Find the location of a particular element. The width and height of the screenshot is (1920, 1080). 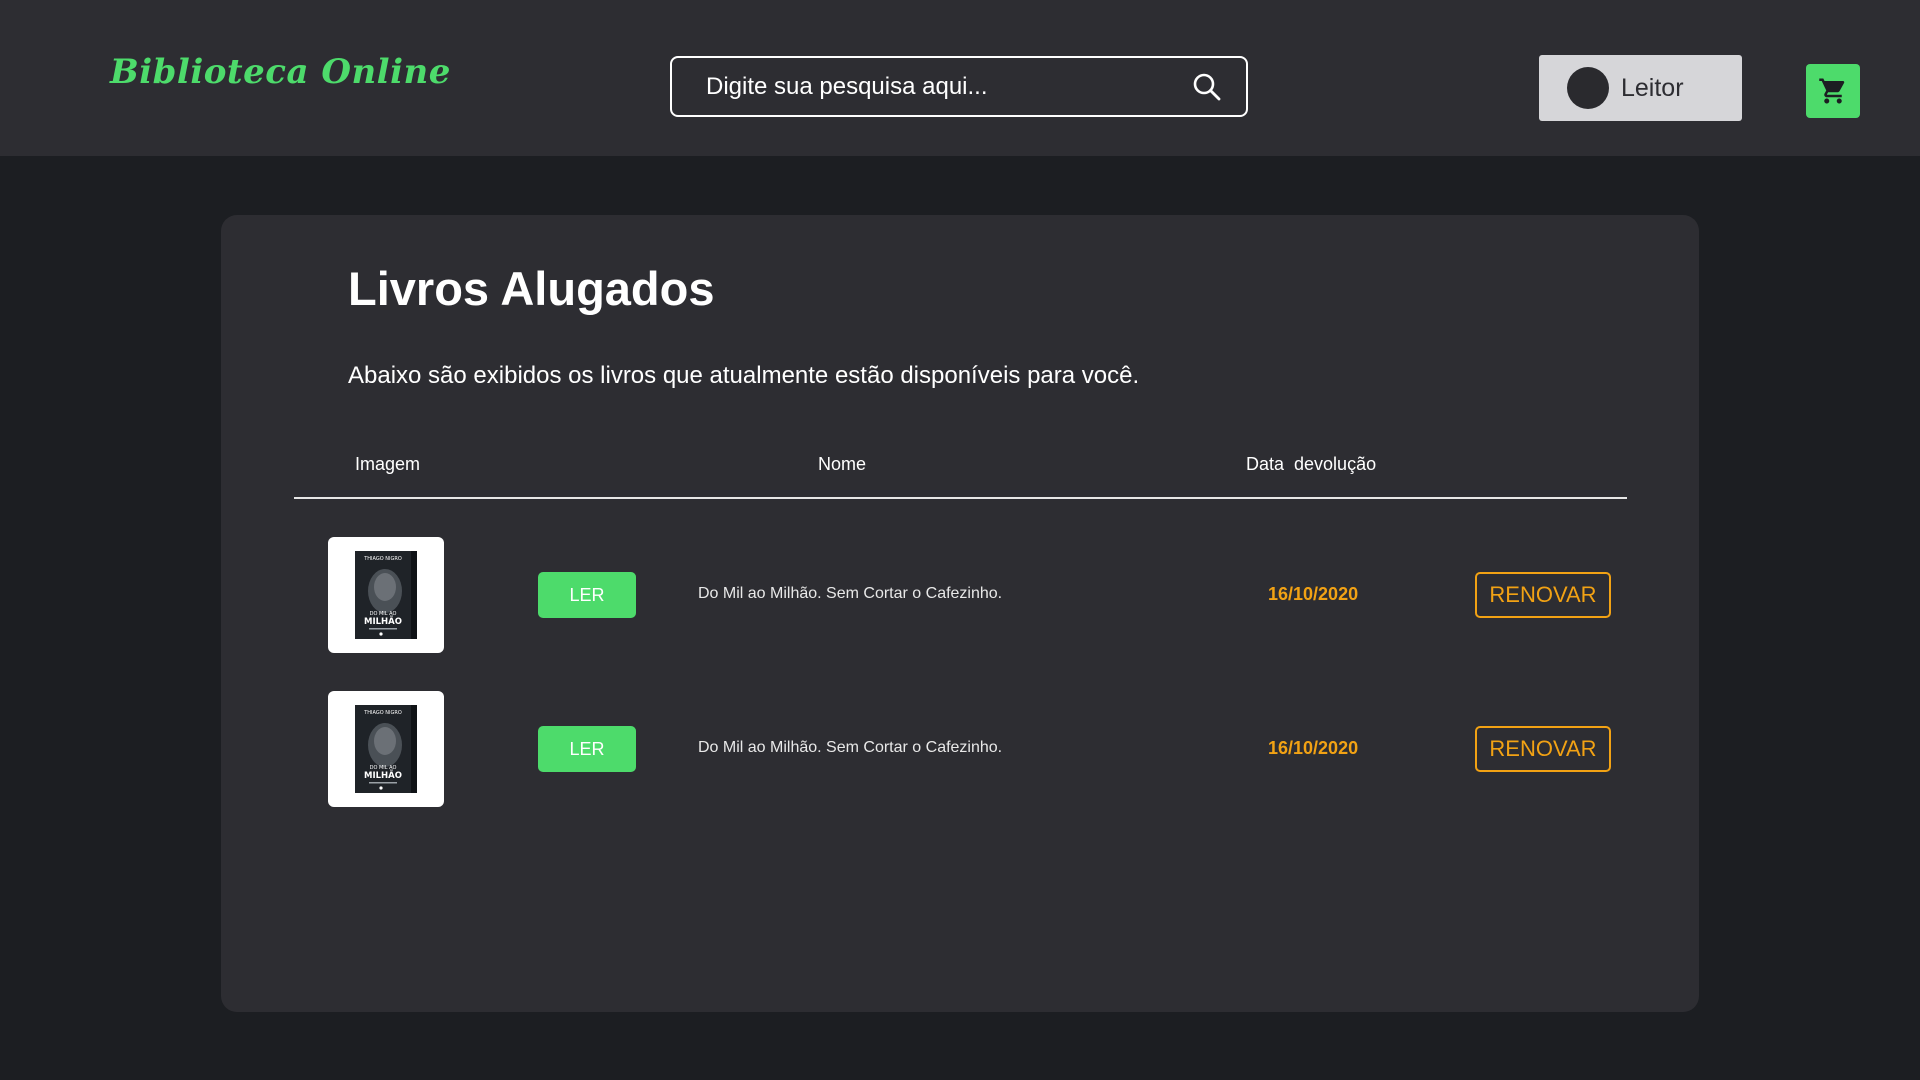

avatar is located at coordinates (1588, 88).